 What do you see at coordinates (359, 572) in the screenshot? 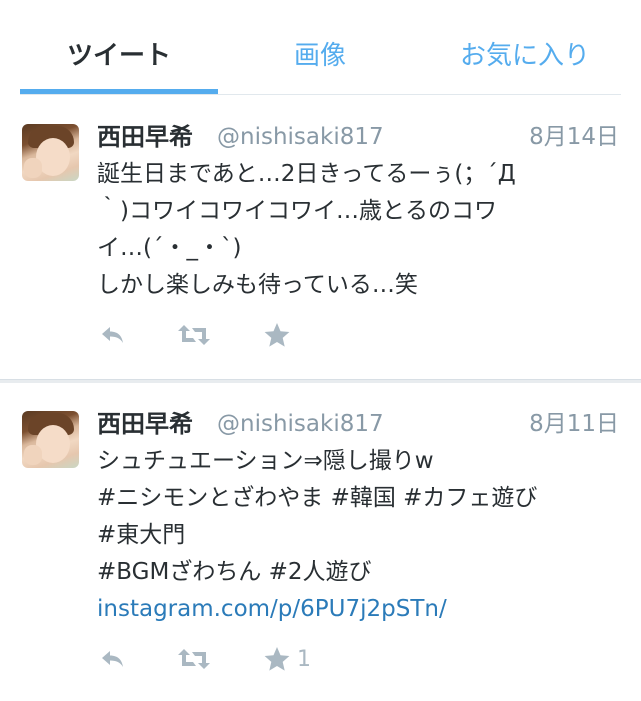
I see `tweet-text-line: #BGMざわちん #2人遊び` at bounding box center [359, 572].